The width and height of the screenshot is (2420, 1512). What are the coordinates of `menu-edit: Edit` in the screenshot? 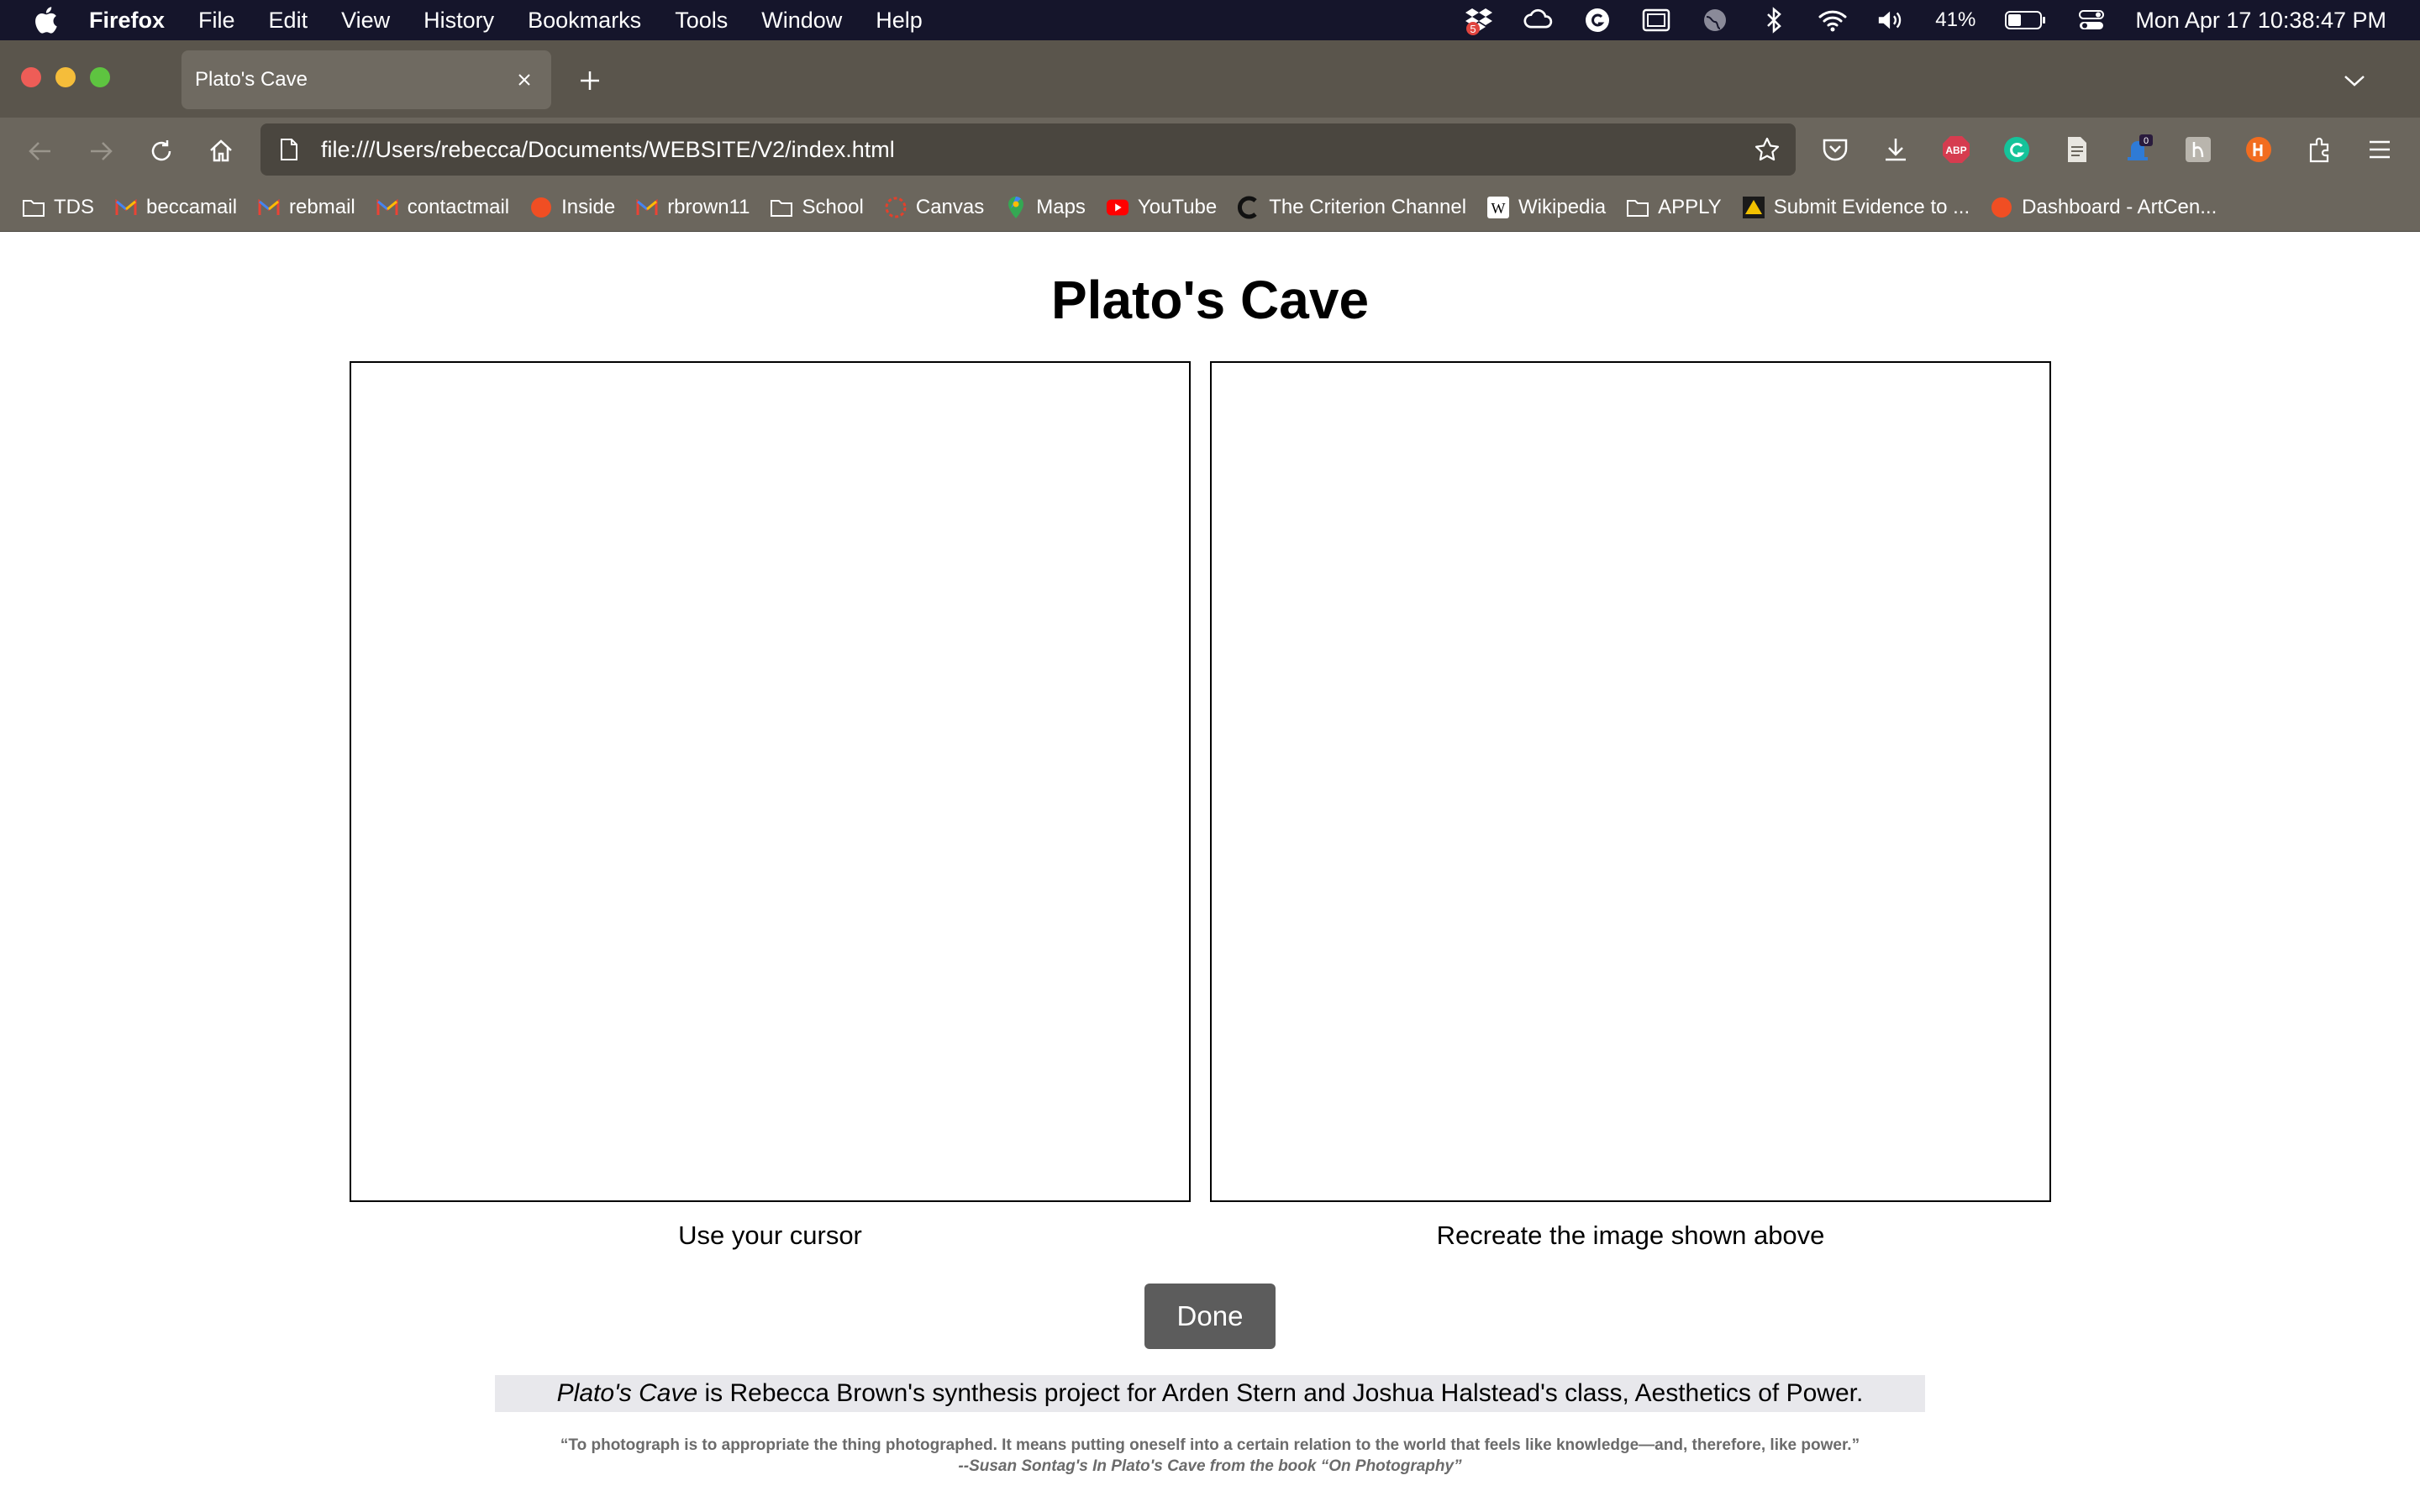 It's located at (288, 21).